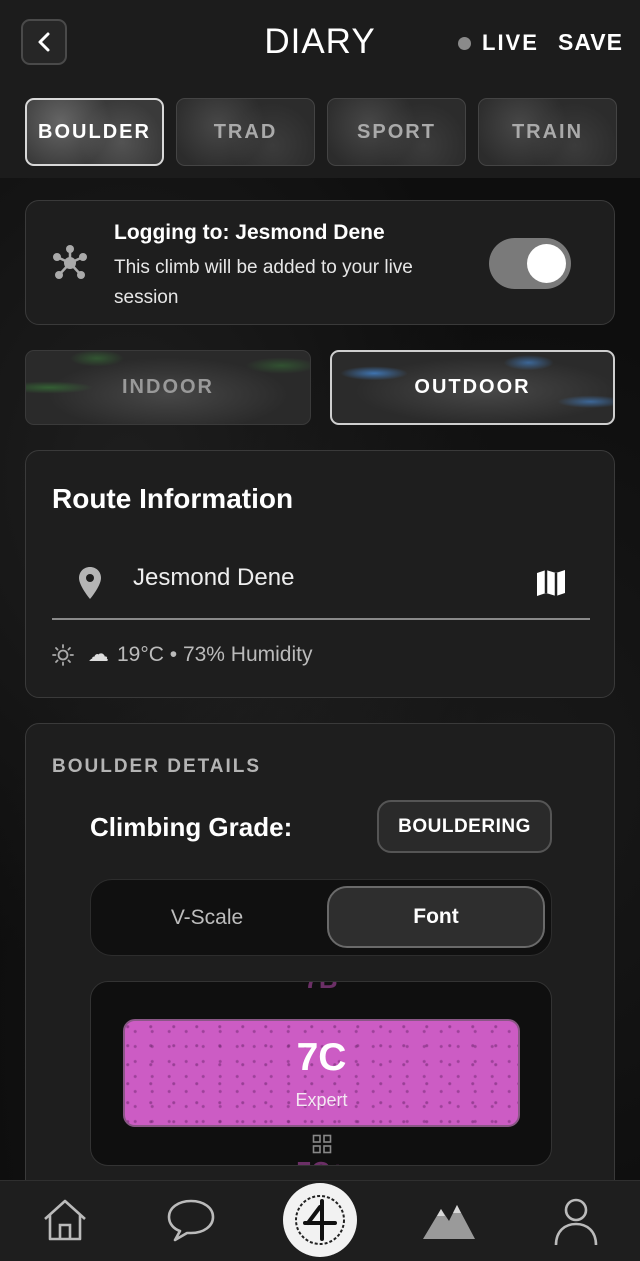 The image size is (640, 1261). Describe the element at coordinates (321, 619) in the screenshot. I see `route-divider` at that location.